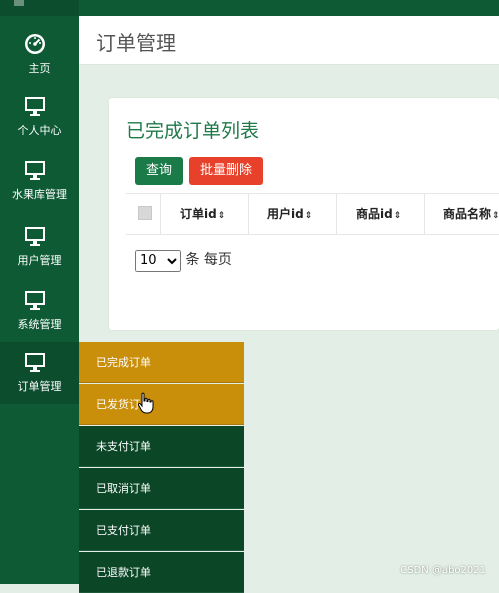  Describe the element at coordinates (289, 40) in the screenshot. I see `page-header: 订单管理` at that location.